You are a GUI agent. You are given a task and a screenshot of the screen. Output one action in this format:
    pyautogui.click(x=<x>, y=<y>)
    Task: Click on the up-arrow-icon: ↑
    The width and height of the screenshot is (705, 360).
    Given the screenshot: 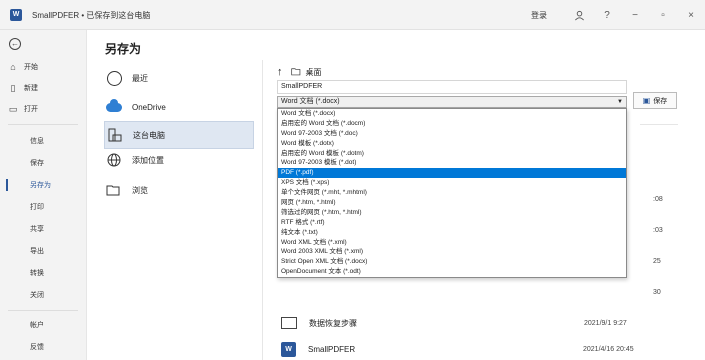 What is the action you would take?
    pyautogui.click(x=280, y=72)
    